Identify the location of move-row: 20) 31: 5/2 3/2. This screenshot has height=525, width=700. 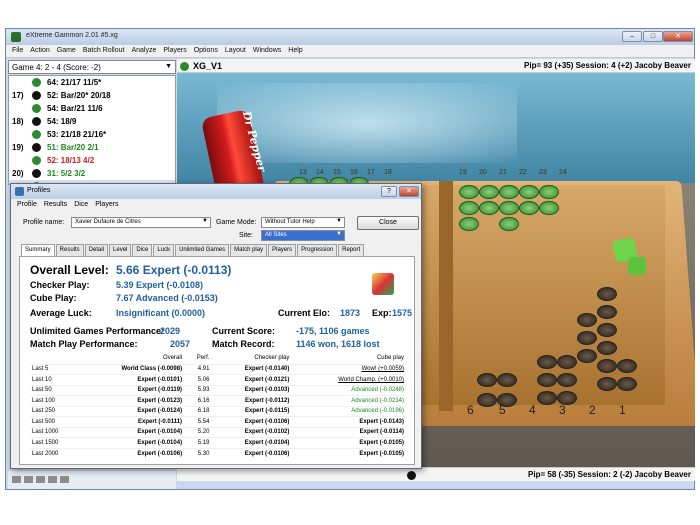
(92, 173).